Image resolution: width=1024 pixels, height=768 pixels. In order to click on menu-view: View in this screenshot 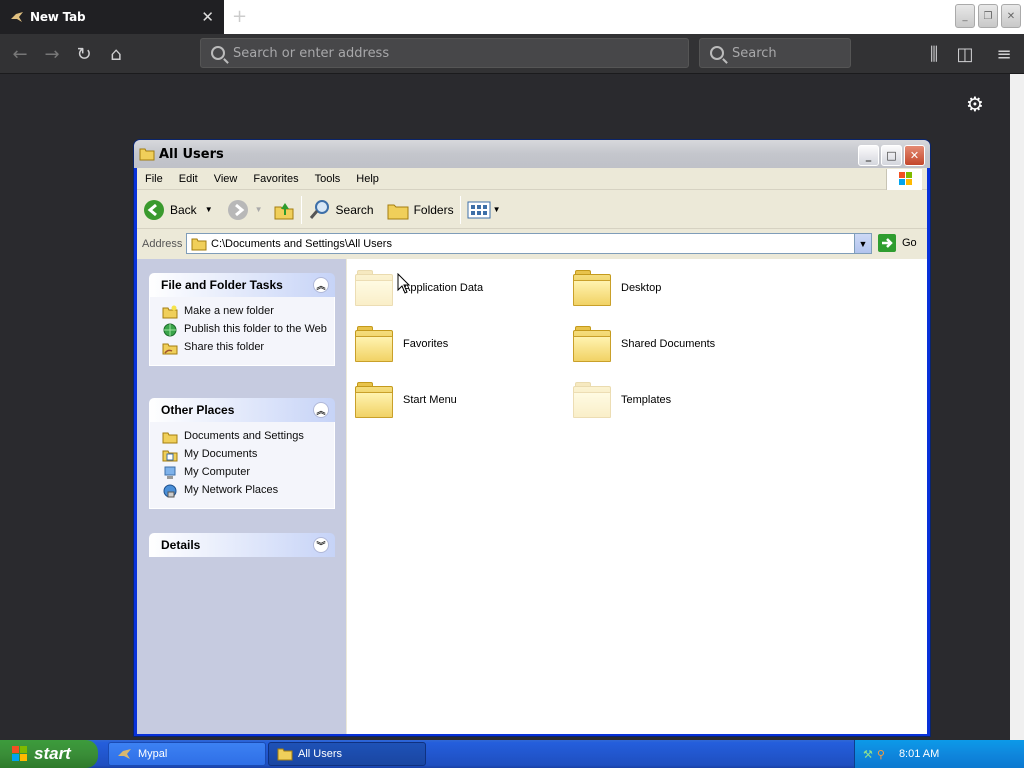, I will do `click(226, 179)`.